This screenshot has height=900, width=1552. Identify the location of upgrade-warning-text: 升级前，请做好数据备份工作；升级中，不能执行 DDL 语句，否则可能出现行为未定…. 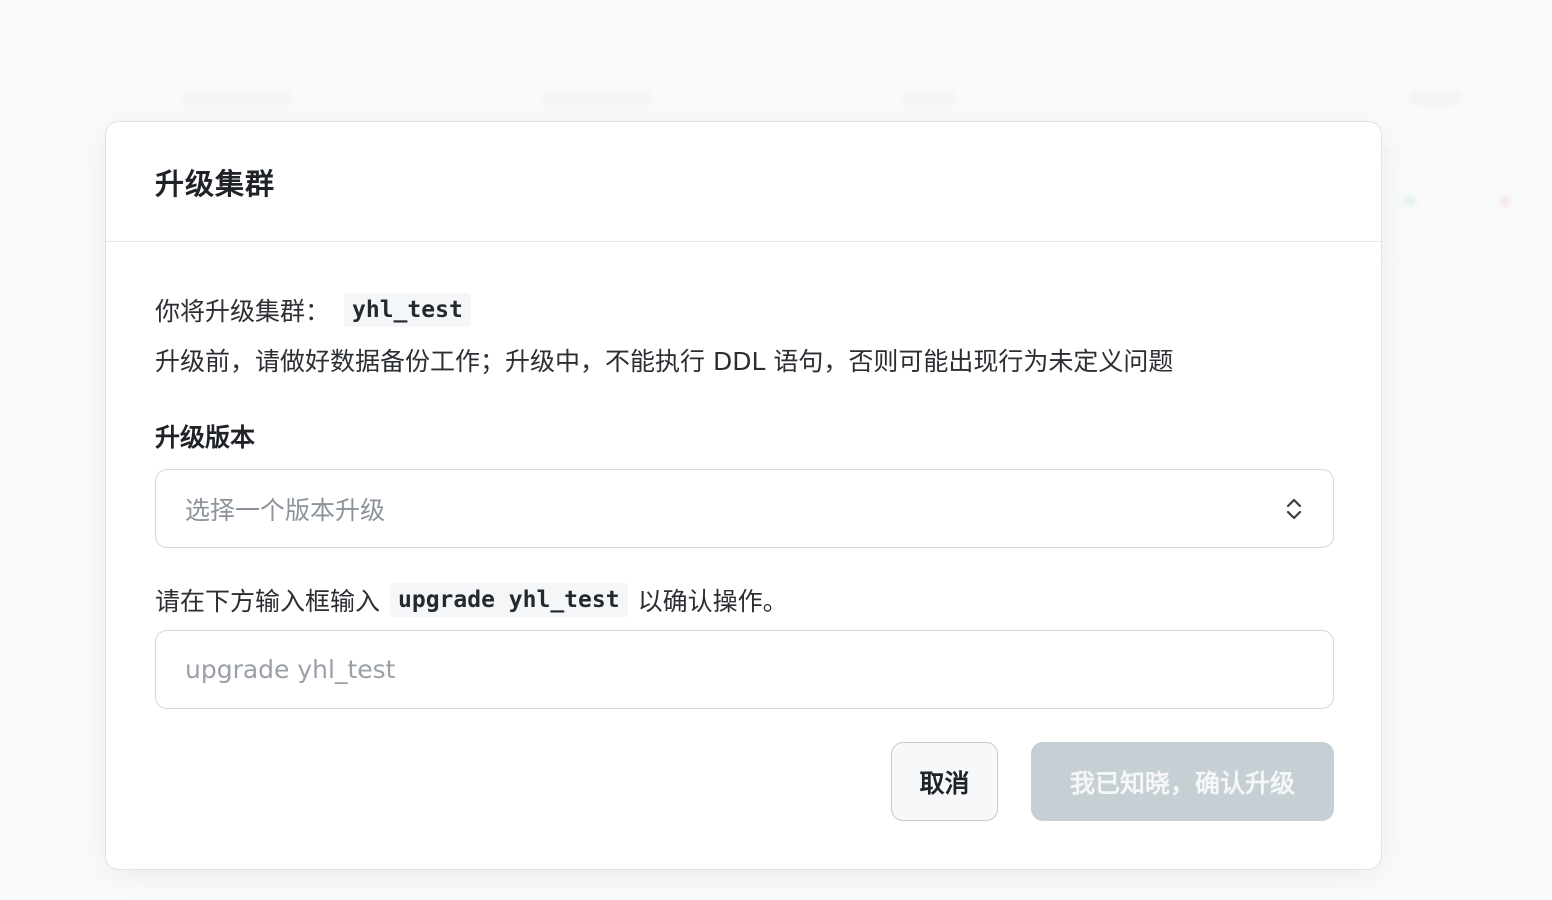
(664, 361).